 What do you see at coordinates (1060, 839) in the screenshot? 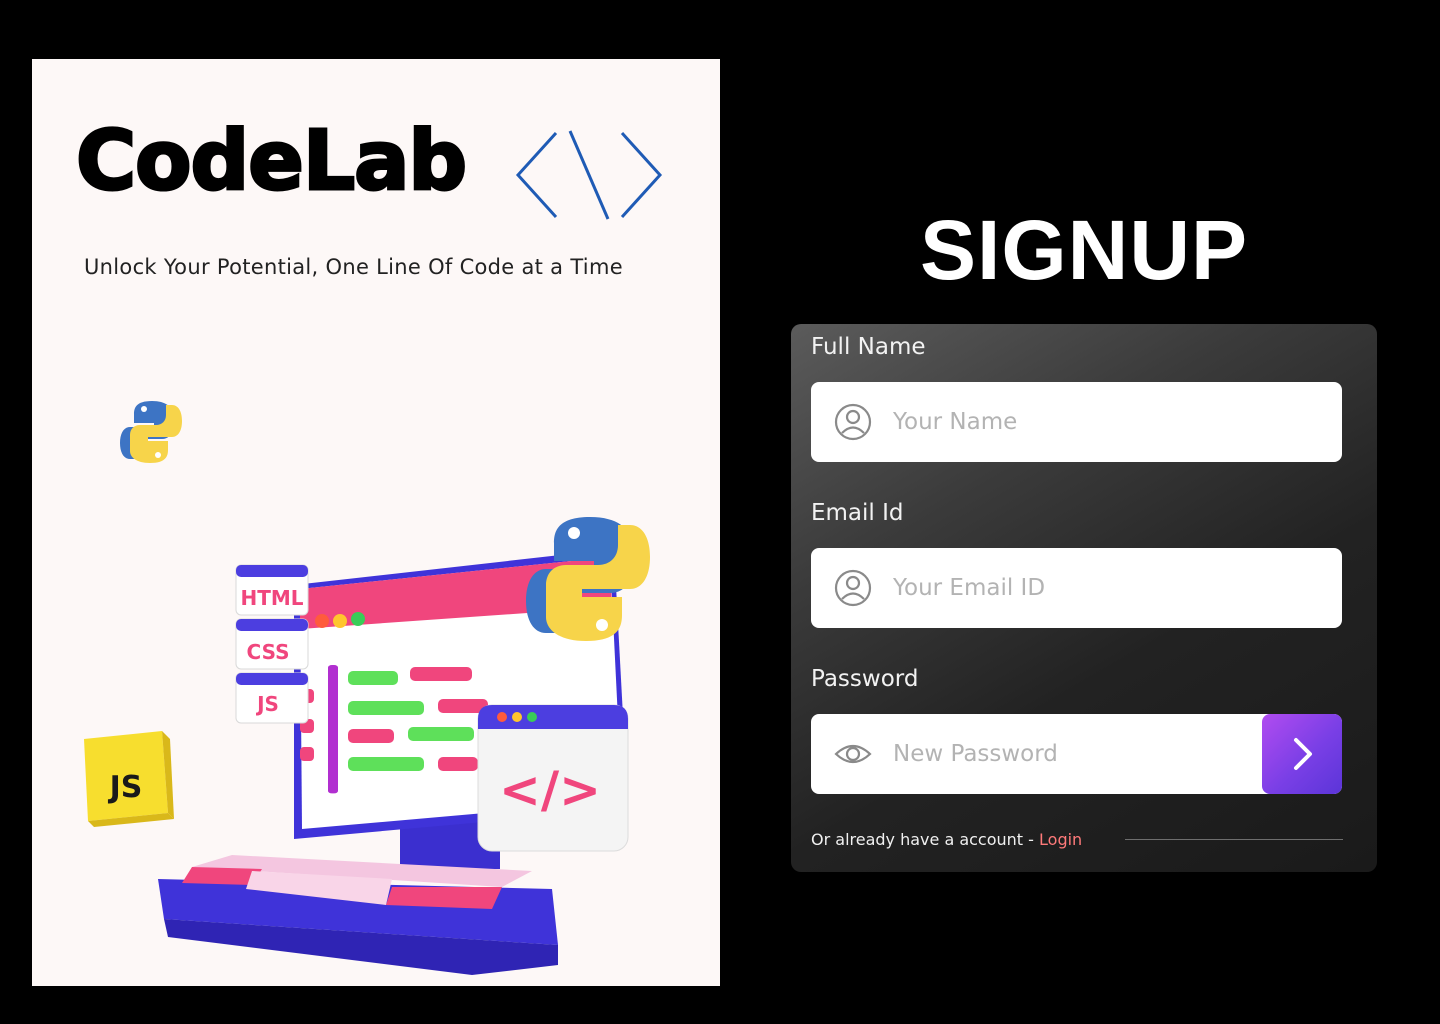
I see `login-link: Login` at bounding box center [1060, 839].